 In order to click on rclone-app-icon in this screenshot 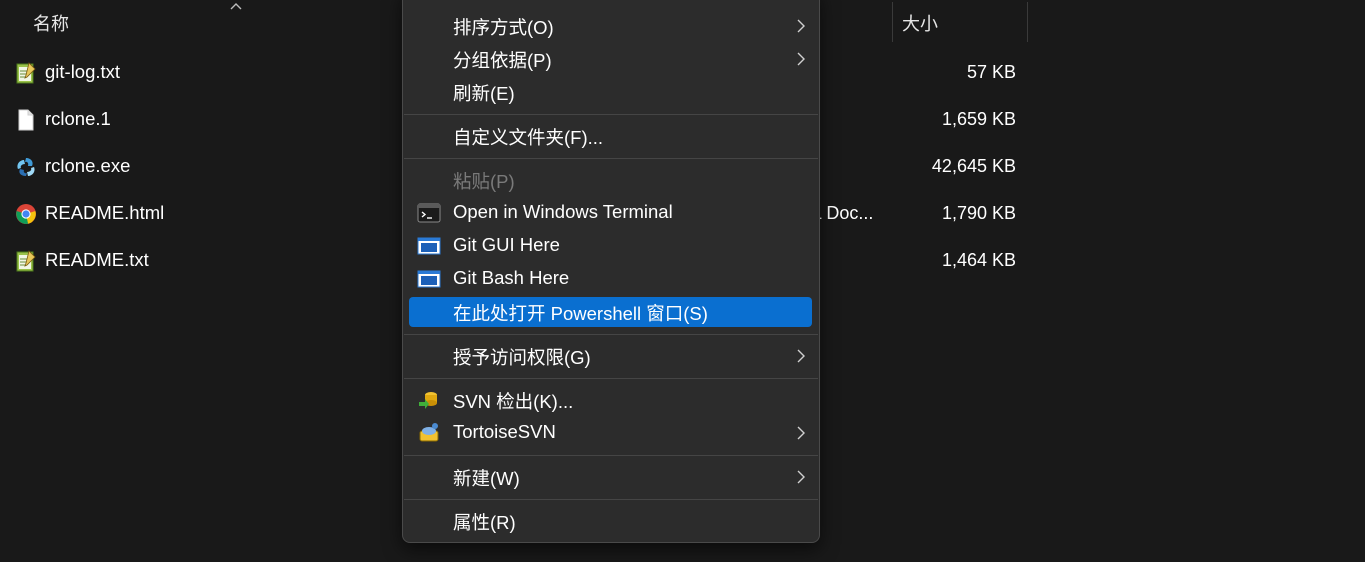, I will do `click(26, 167)`.